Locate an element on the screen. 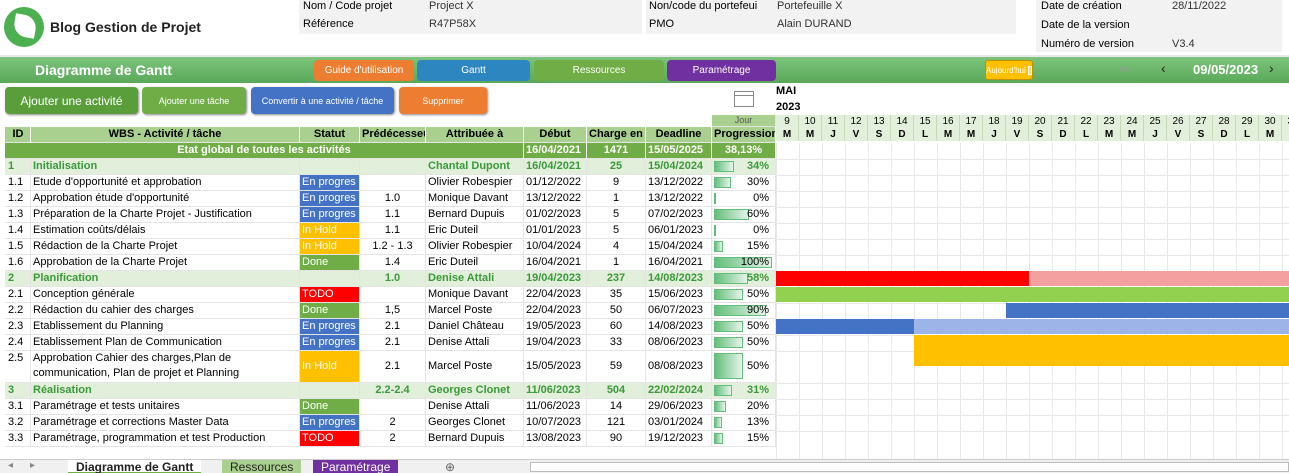 The height and width of the screenshot is (473, 1289). cell-pred: 2 is located at coordinates (393, 423).